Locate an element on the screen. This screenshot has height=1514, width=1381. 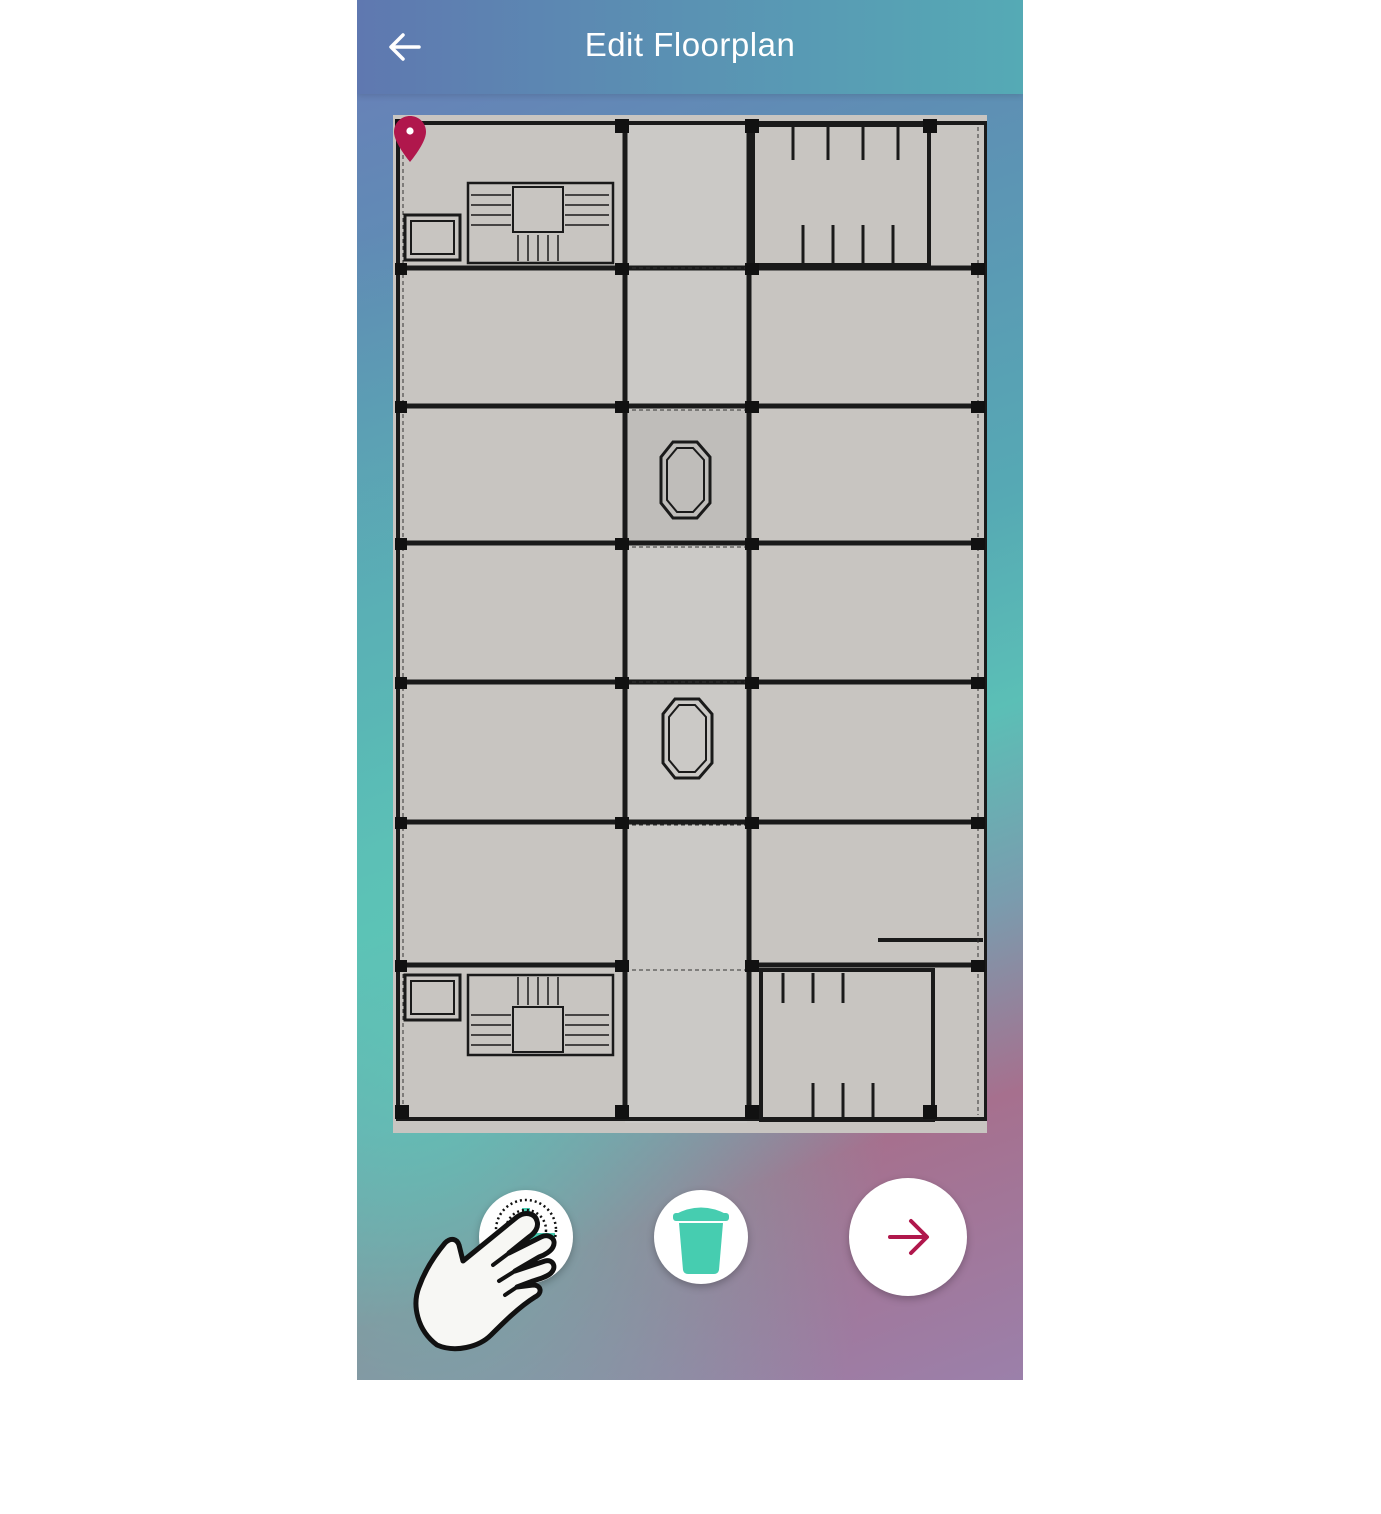
add-marker-button is located at coordinates (526, 1237).